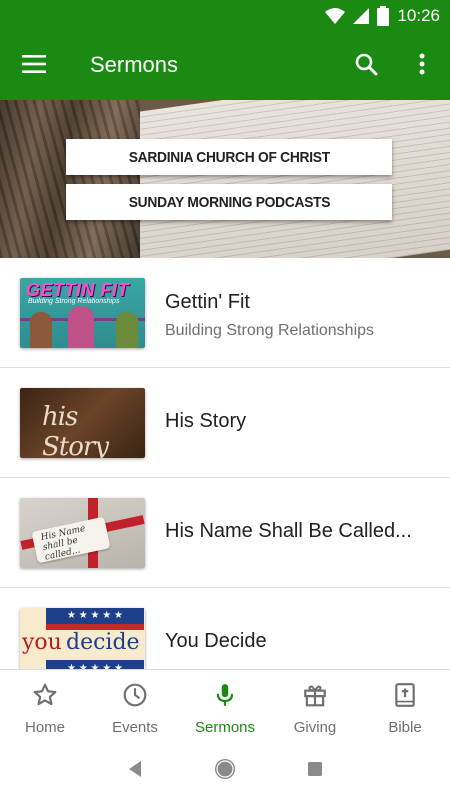 The height and width of the screenshot is (800, 450). What do you see at coordinates (418, 15) in the screenshot?
I see `status-time: 10:26` at bounding box center [418, 15].